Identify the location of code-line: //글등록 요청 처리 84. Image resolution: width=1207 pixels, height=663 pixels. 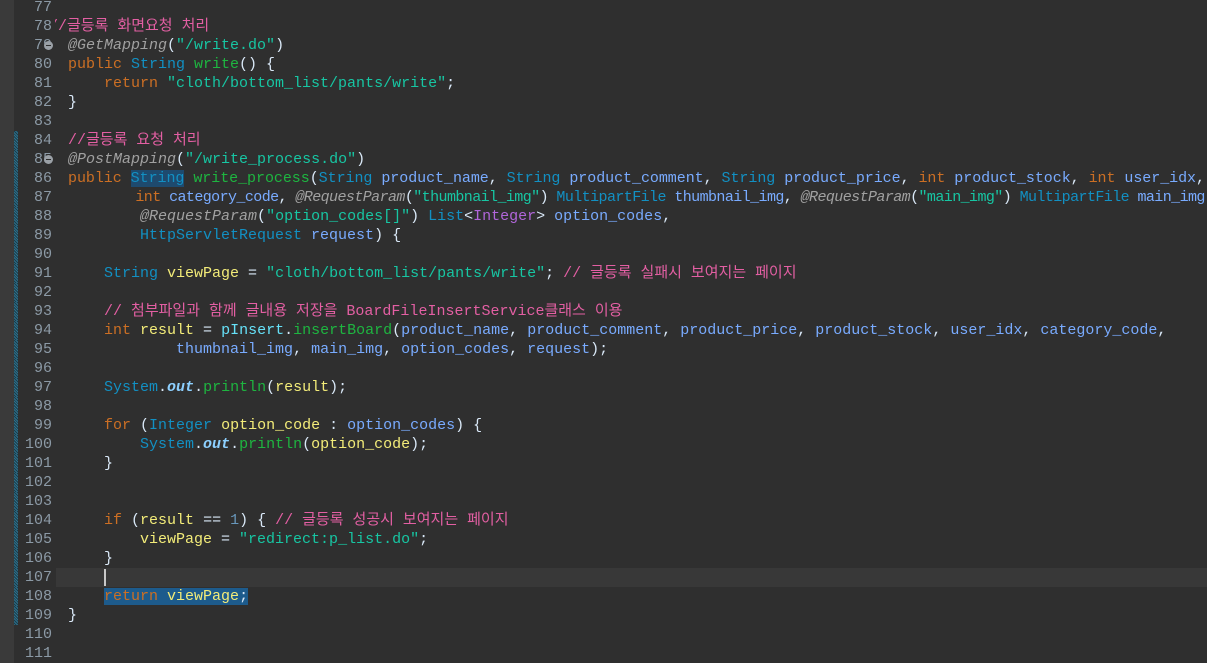
(603, 140).